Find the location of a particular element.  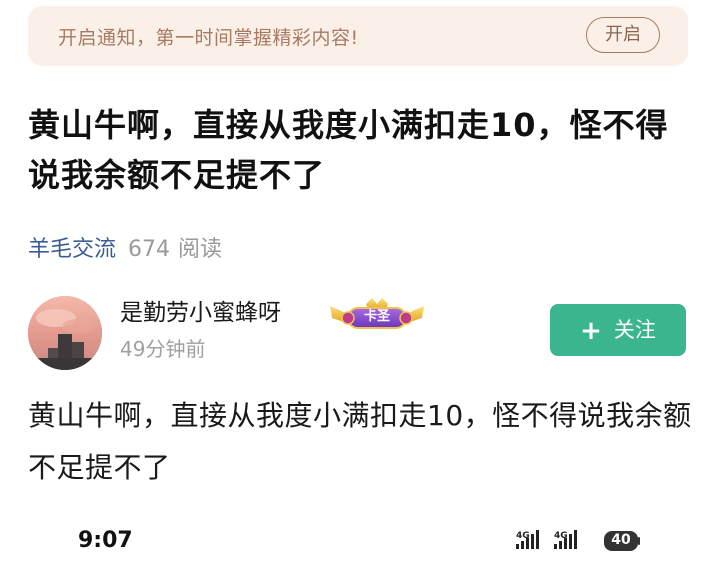

follow-button: + 关注 is located at coordinates (618, 330).